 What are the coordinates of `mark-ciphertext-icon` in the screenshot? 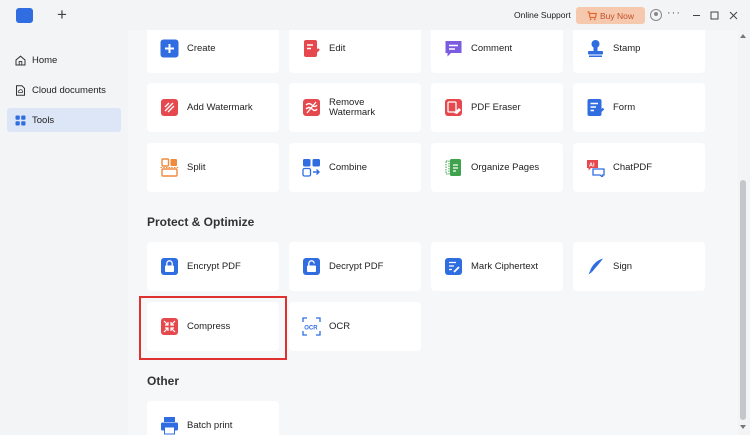 It's located at (453, 266).